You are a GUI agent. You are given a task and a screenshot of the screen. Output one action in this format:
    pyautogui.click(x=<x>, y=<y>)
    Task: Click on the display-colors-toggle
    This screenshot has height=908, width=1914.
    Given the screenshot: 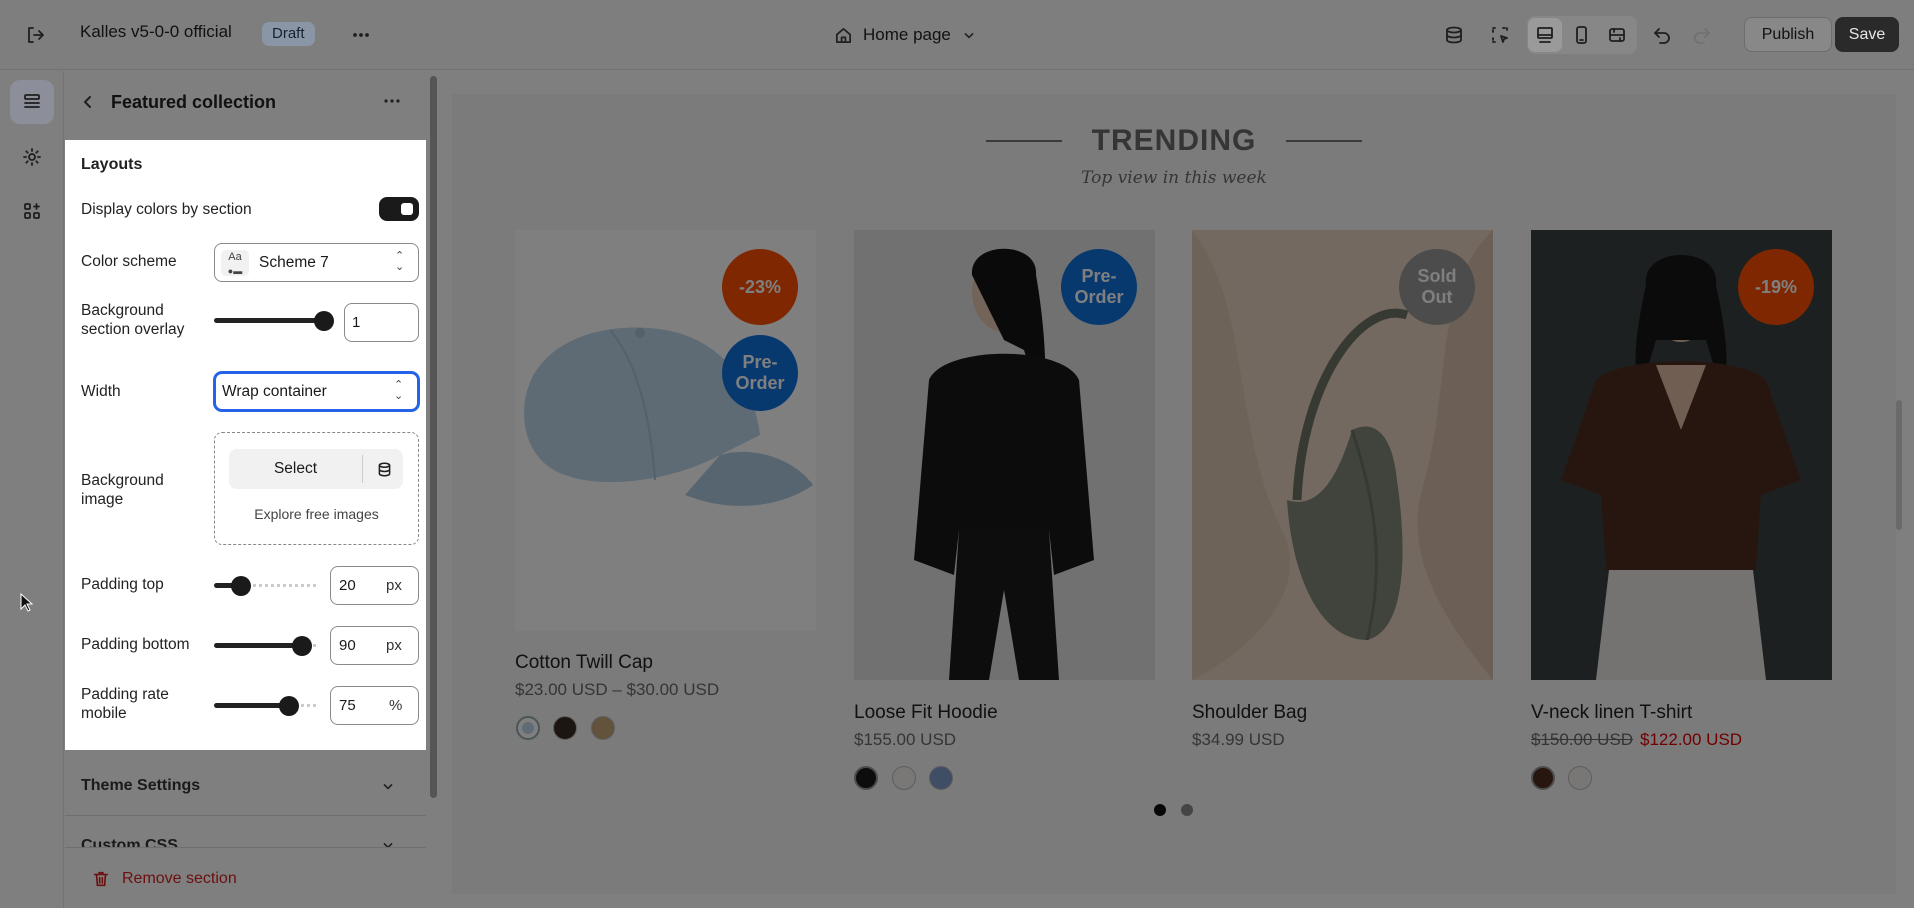 What is the action you would take?
    pyautogui.click(x=399, y=209)
    